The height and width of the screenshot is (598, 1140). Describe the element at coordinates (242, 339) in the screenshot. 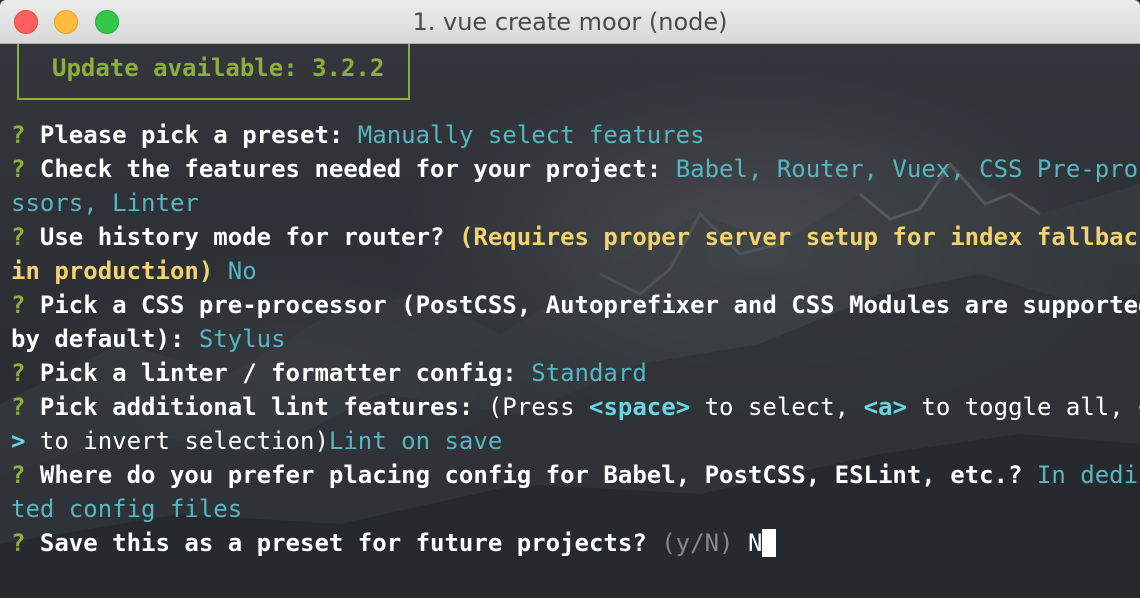

I see `answer-text: Stylus` at that location.